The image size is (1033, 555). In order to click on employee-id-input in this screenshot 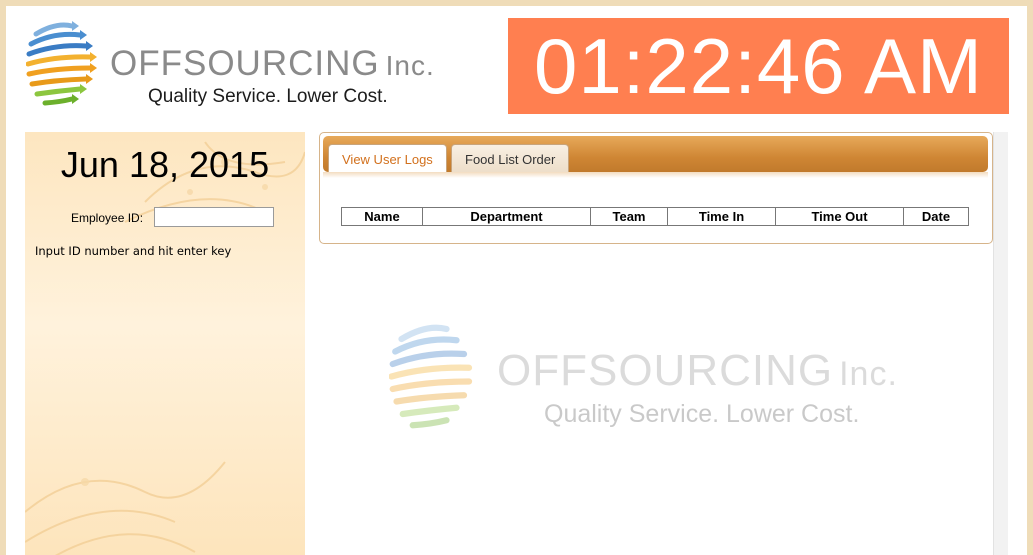, I will do `click(214, 217)`.